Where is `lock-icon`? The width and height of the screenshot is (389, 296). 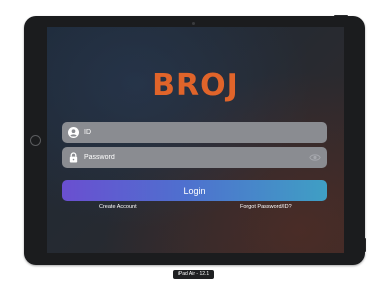 lock-icon is located at coordinates (73, 157).